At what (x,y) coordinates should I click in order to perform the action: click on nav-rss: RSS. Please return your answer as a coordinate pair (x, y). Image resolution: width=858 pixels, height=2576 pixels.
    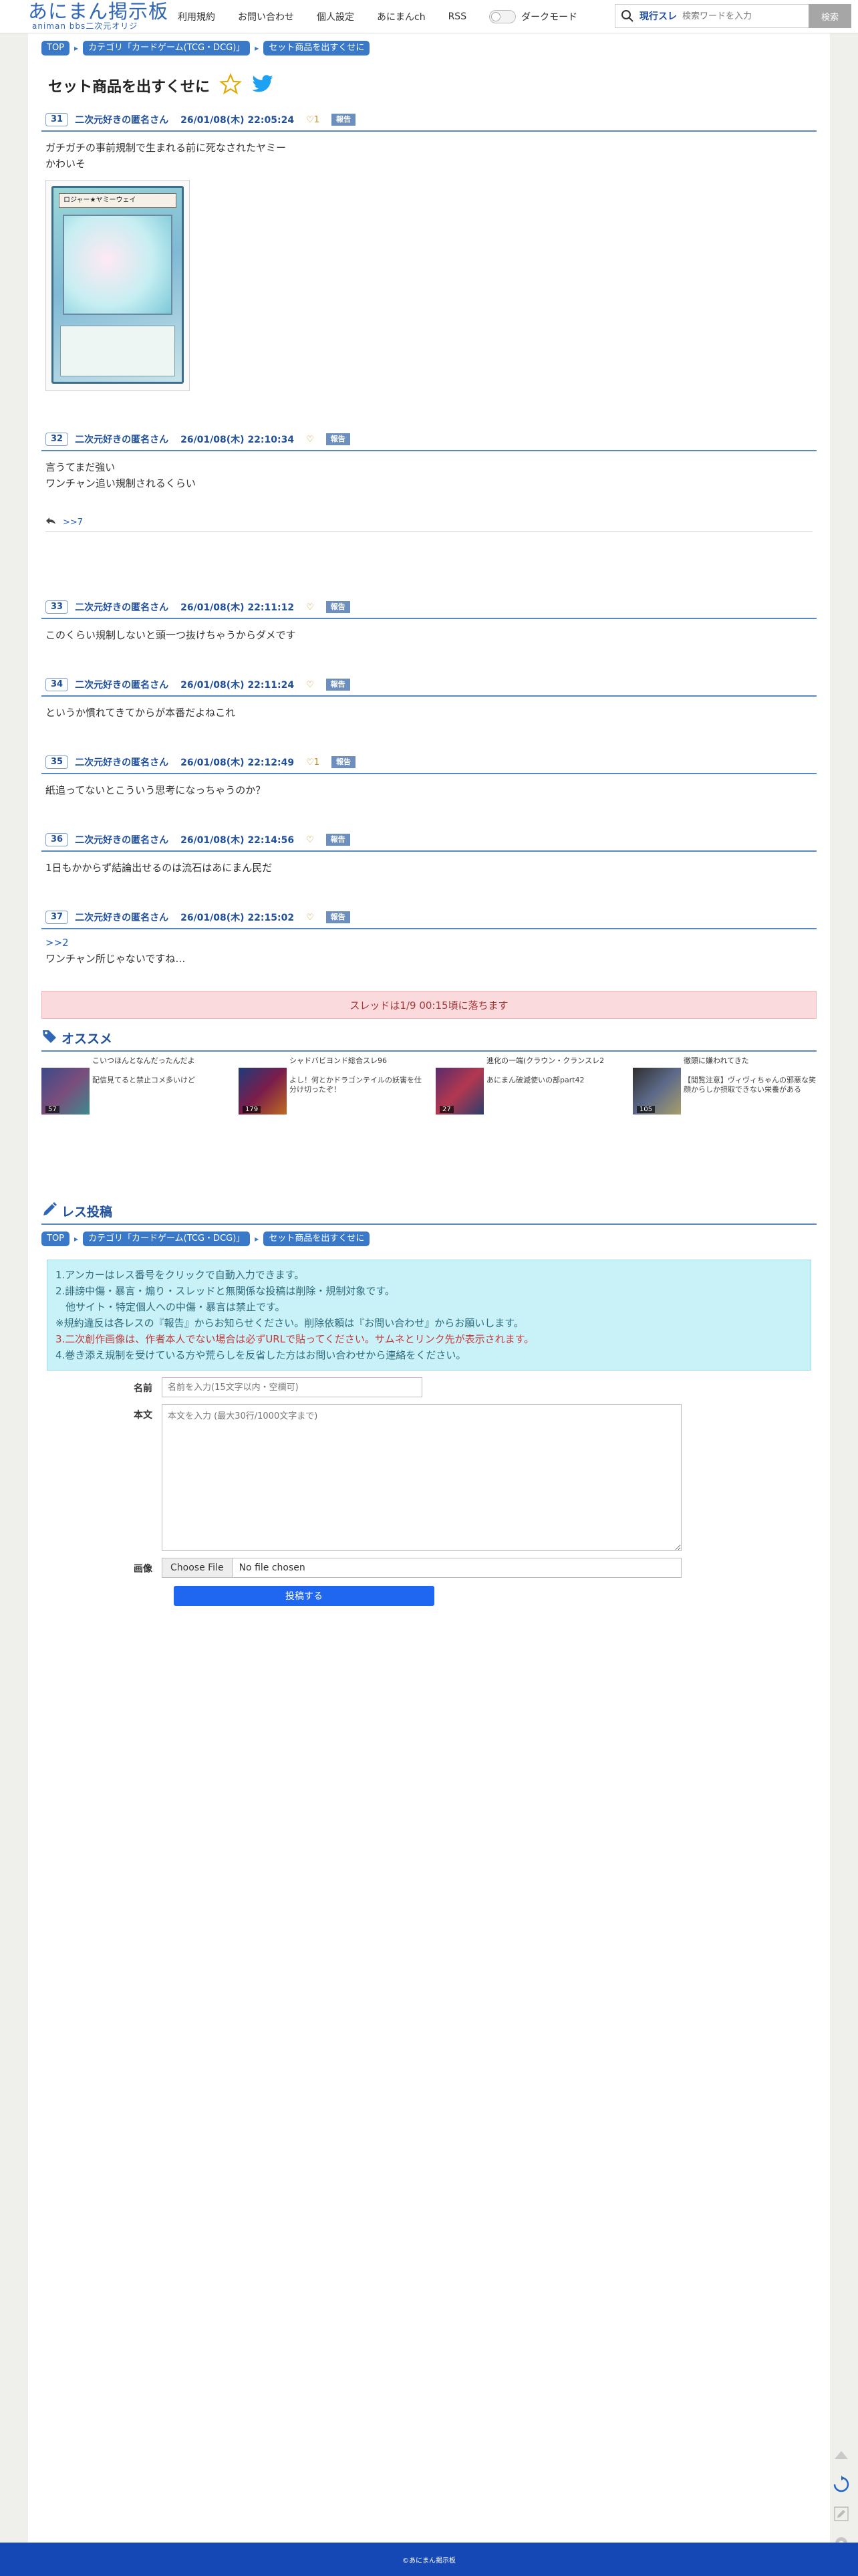
    Looking at the image, I should click on (457, 16).